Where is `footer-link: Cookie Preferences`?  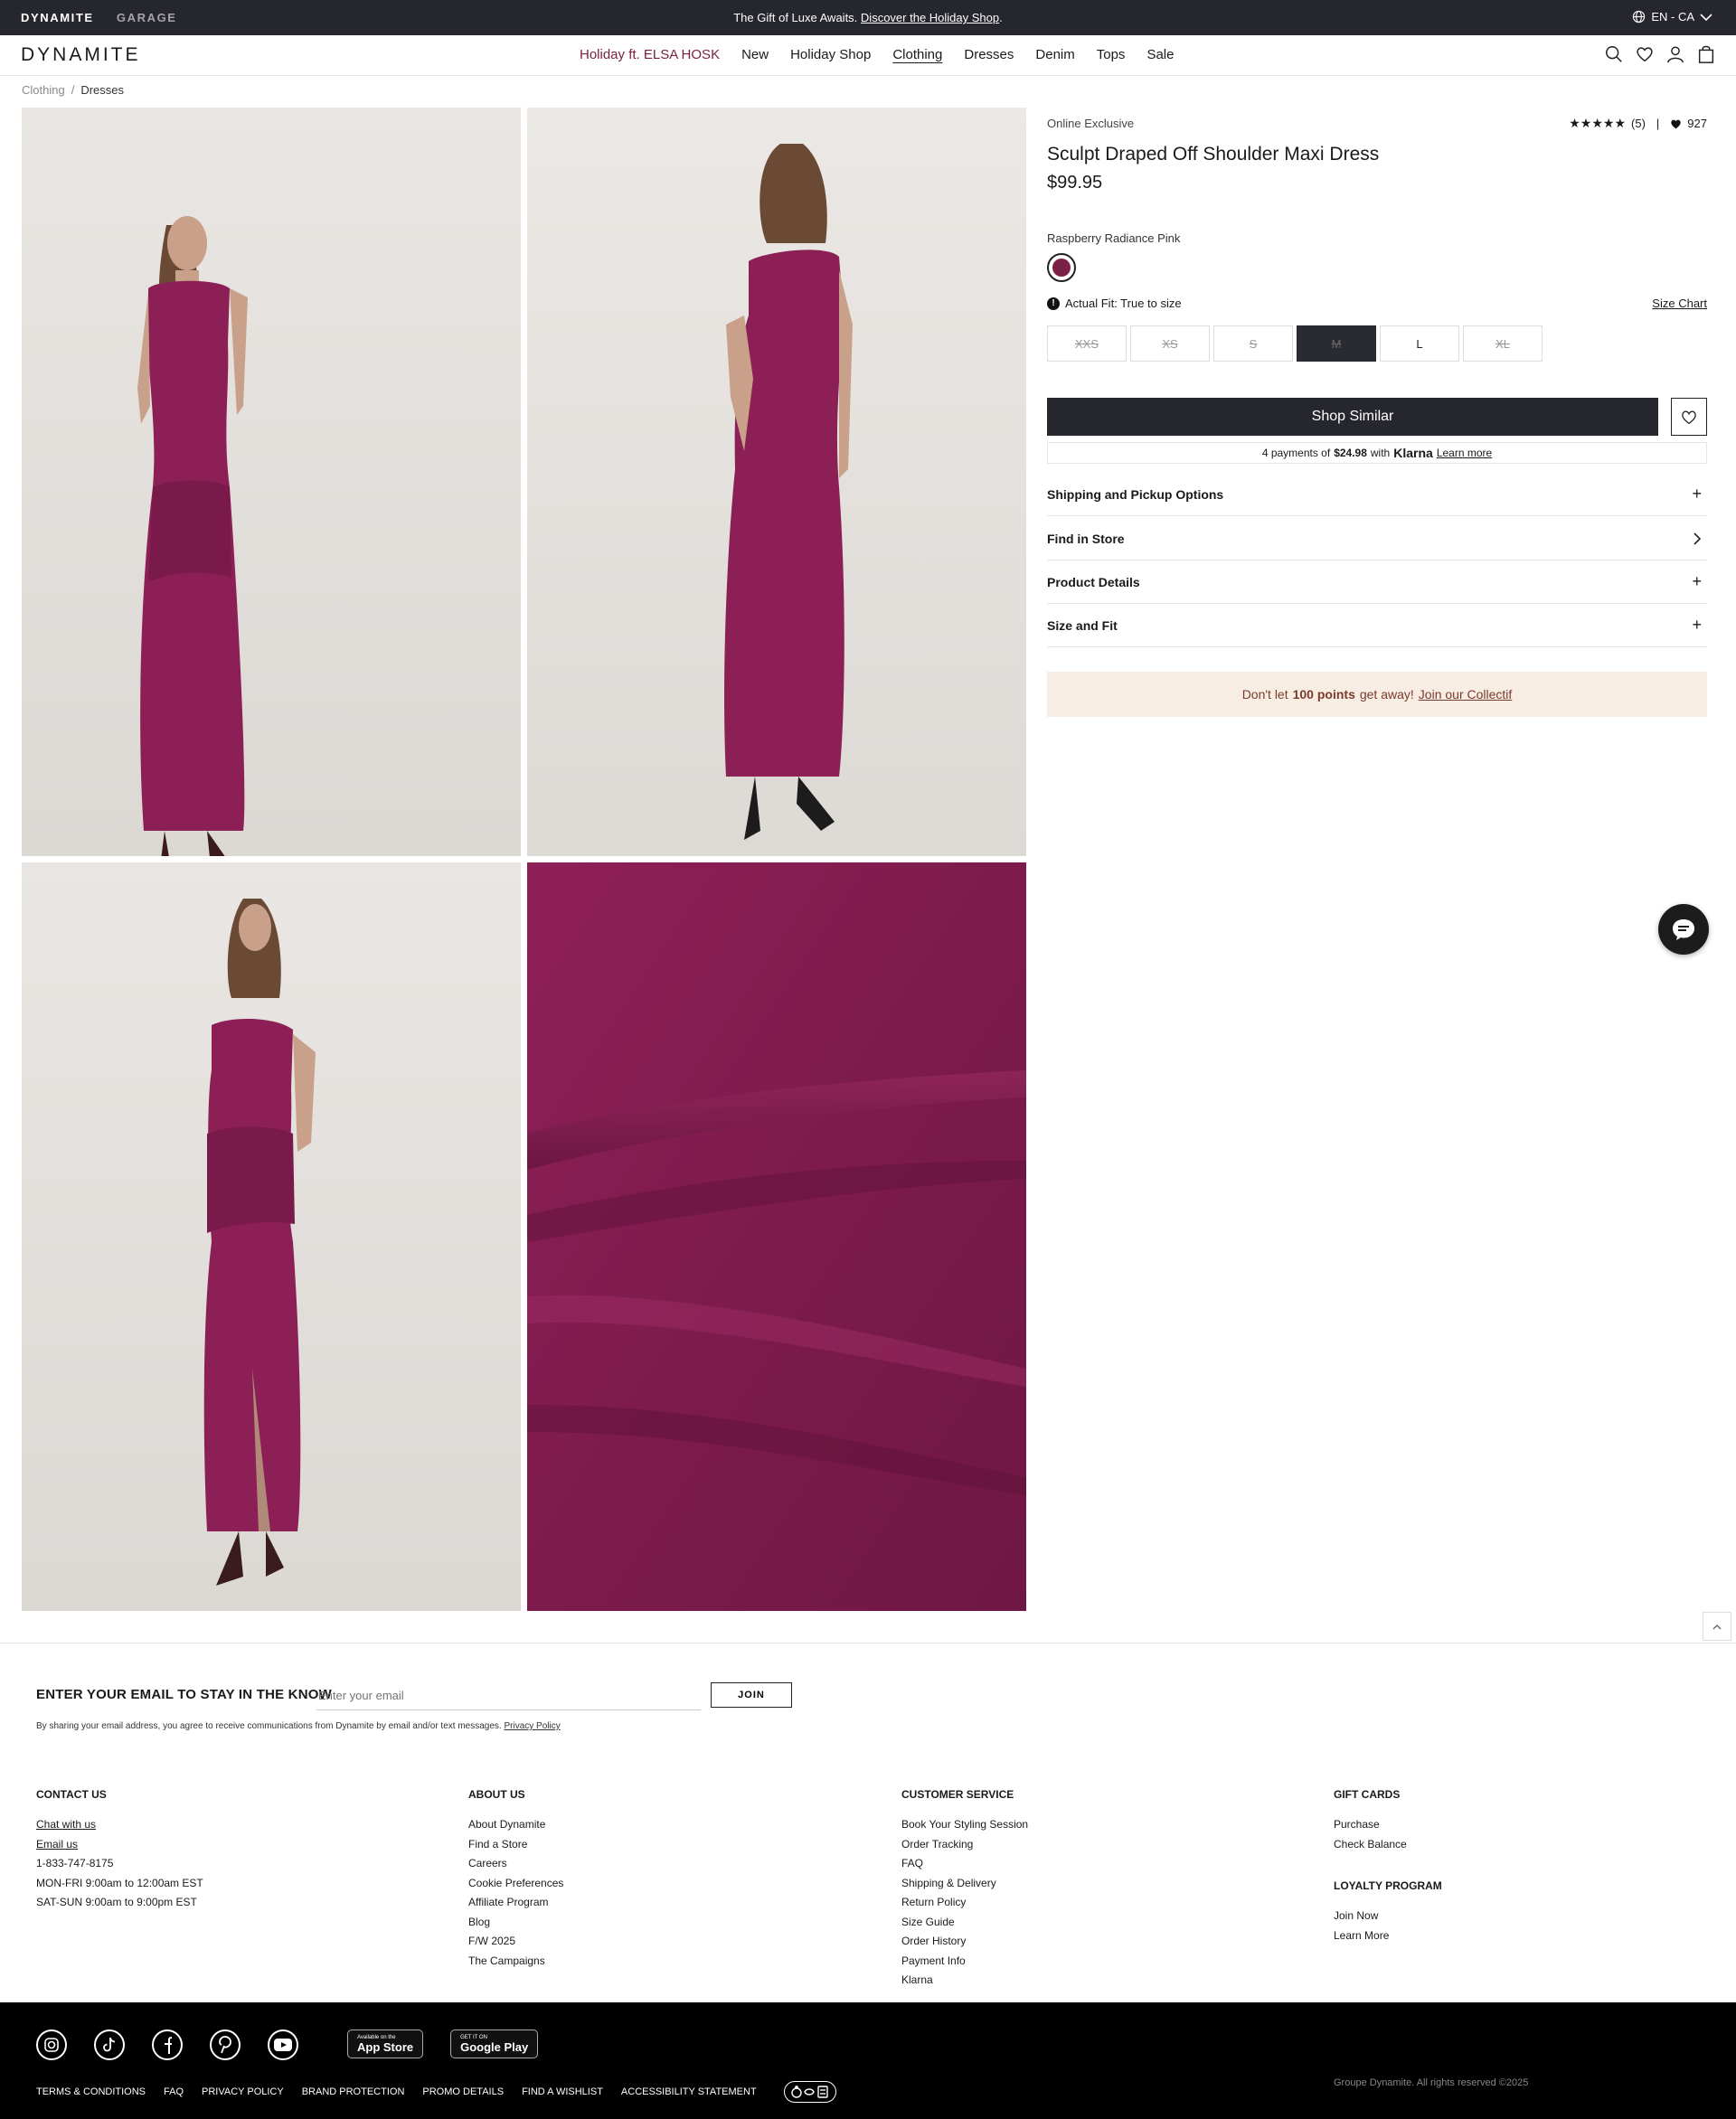
footer-link: Cookie Preferences is located at coordinates (515, 1884).